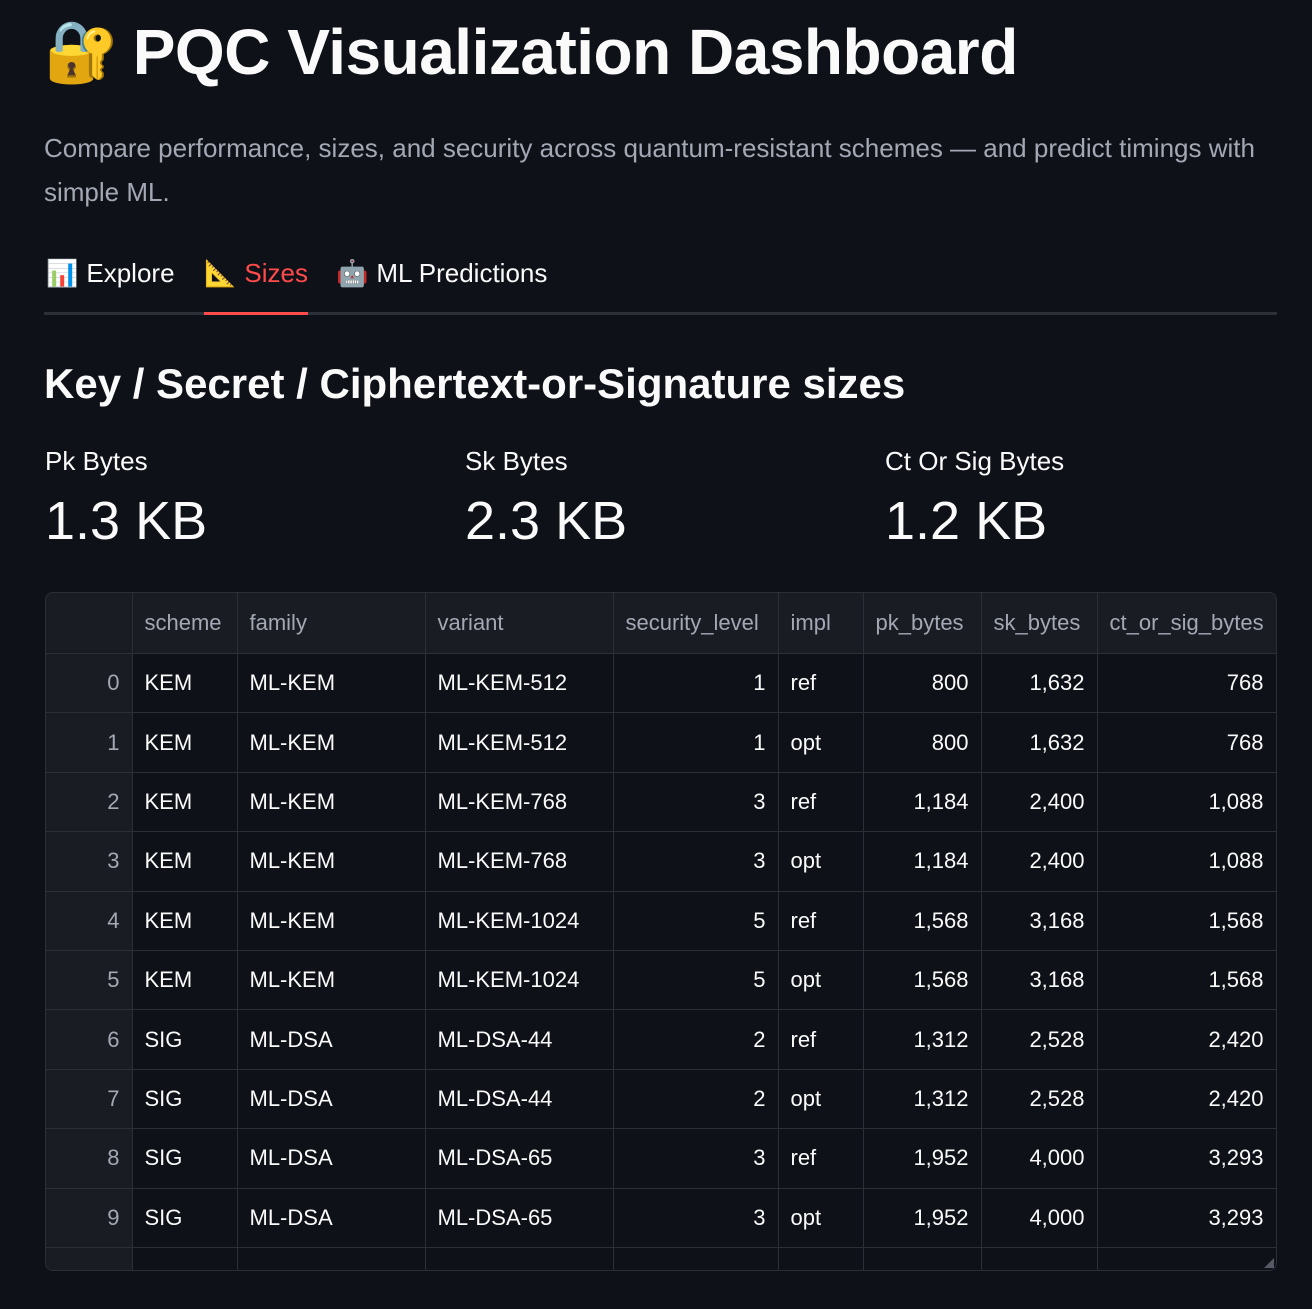  Describe the element at coordinates (185, 623) in the screenshot. I see `column-header-scheme: scheme` at that location.